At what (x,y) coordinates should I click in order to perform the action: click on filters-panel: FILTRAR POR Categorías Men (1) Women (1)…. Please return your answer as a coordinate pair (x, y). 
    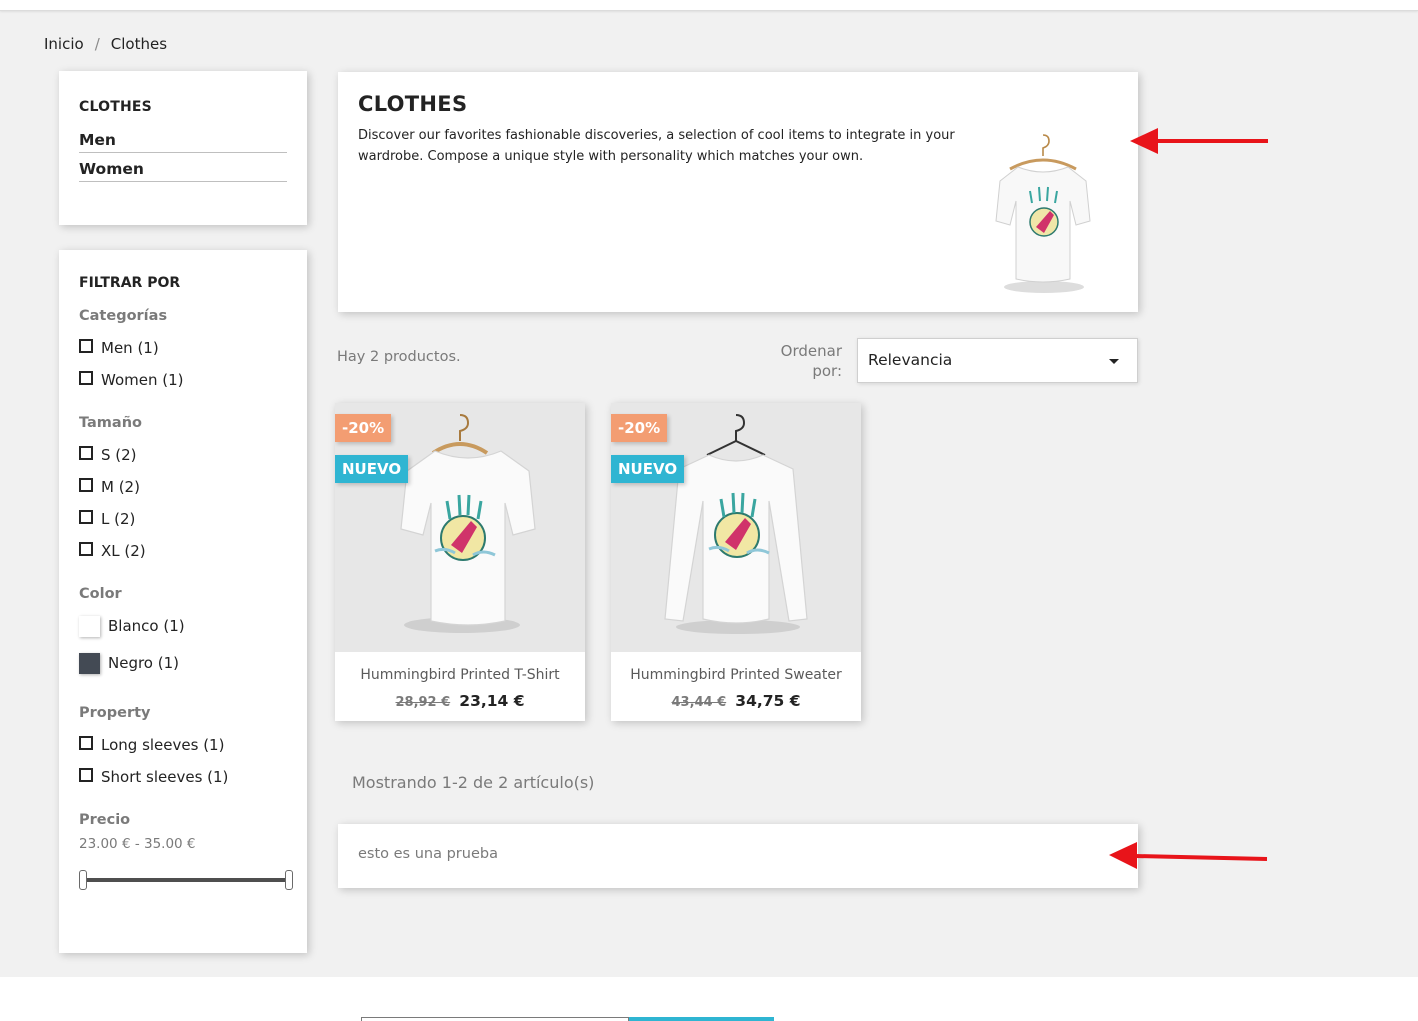
    Looking at the image, I should click on (183, 601).